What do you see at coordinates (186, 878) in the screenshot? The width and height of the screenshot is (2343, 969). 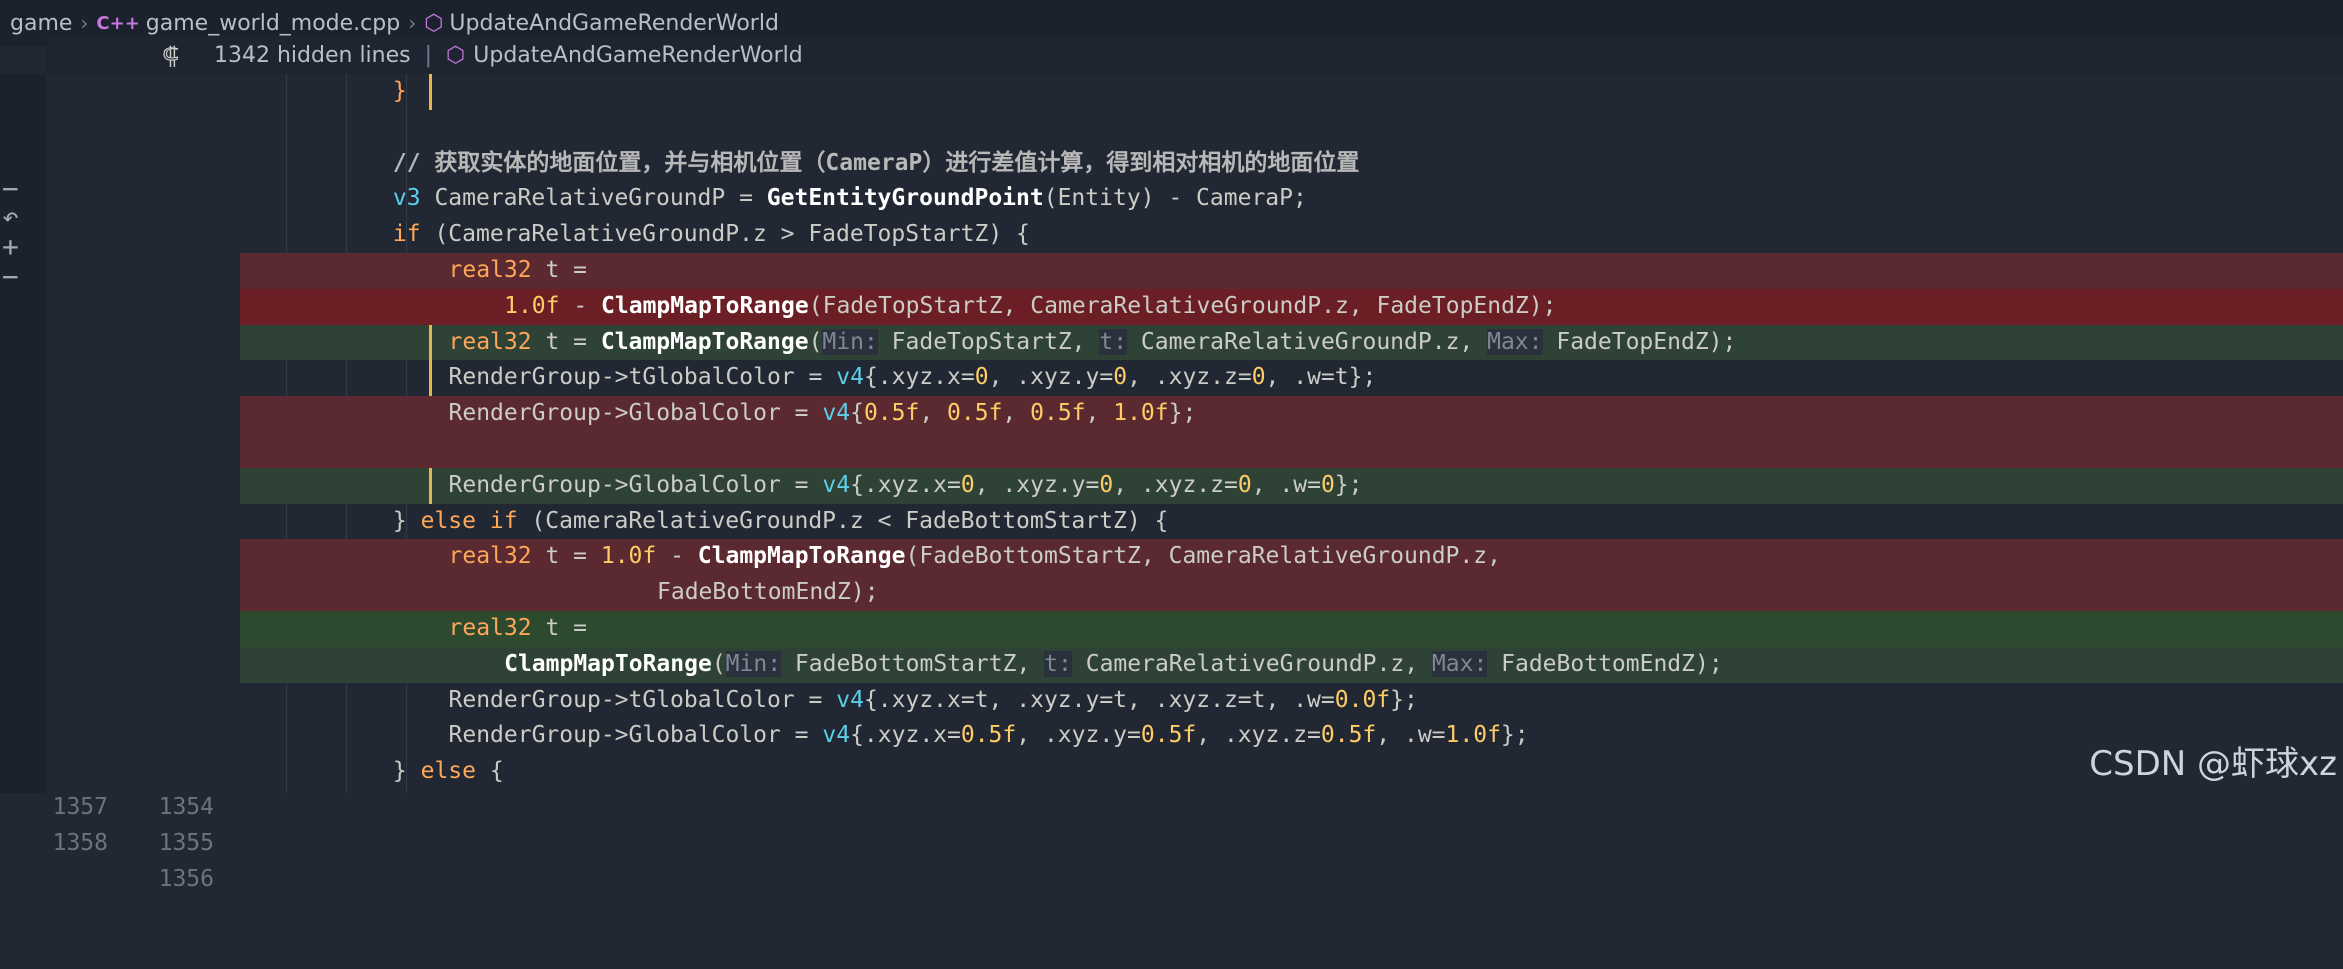 I see `line-number-new: 1356` at bounding box center [186, 878].